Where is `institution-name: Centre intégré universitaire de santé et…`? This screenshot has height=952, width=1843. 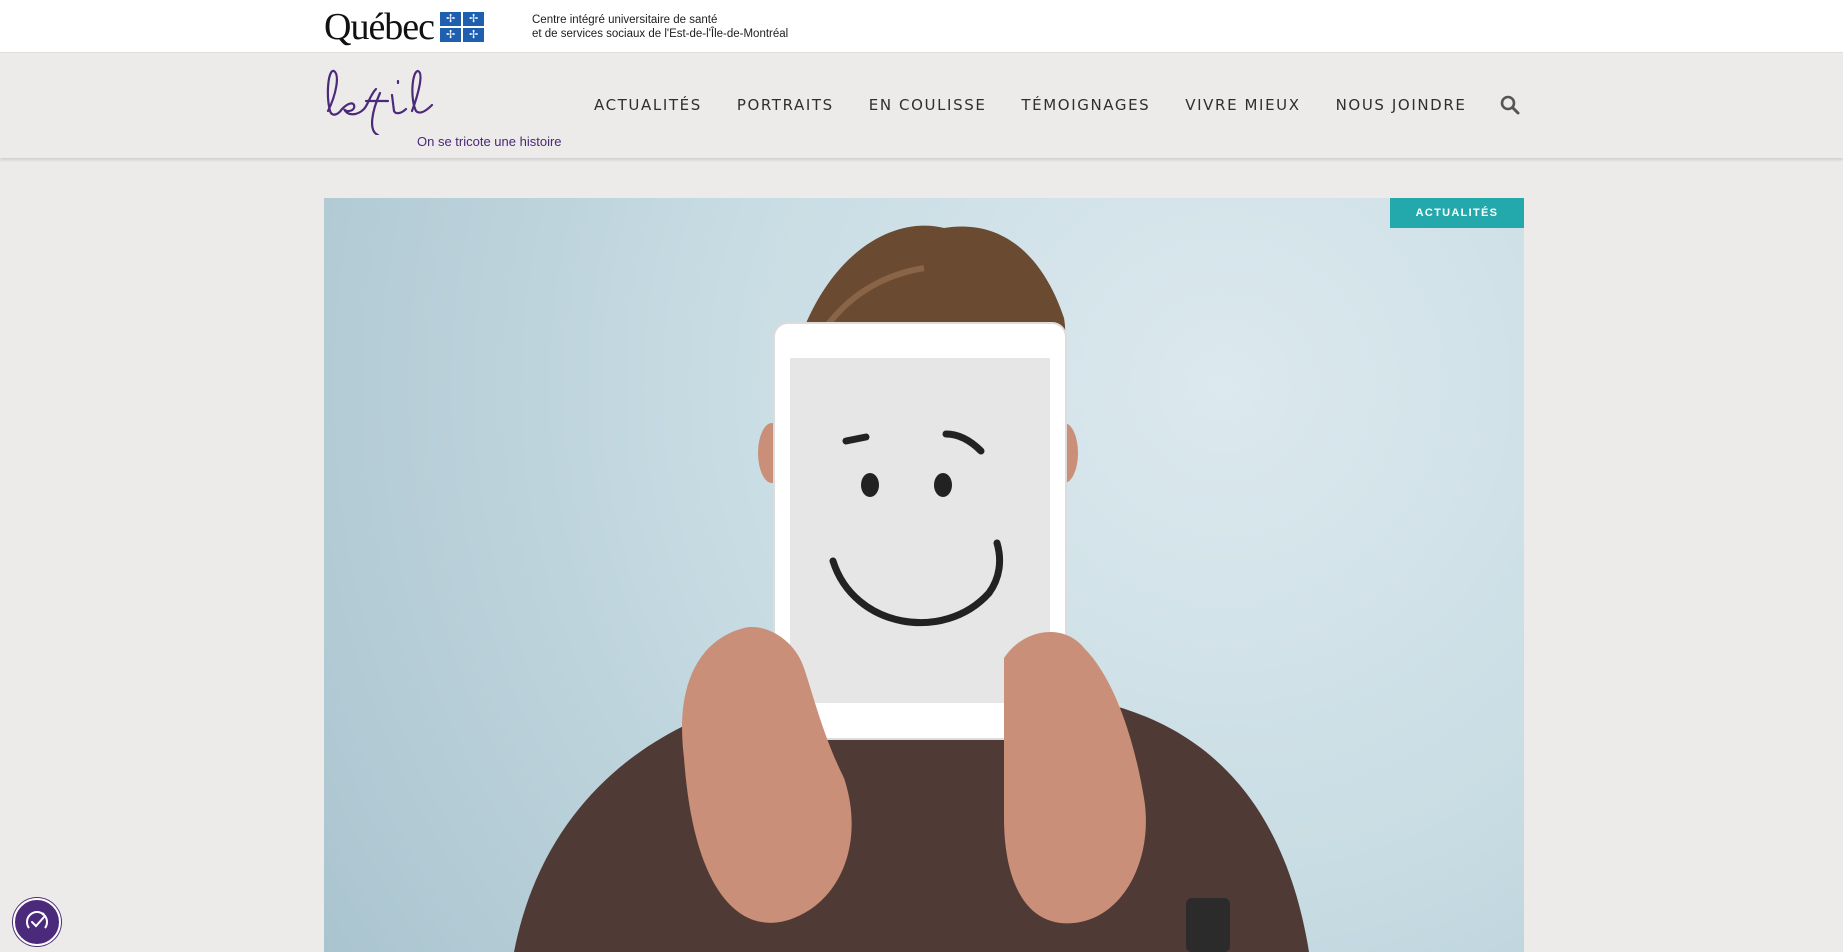 institution-name: Centre intégré universitaire de santé et… is located at coordinates (660, 27).